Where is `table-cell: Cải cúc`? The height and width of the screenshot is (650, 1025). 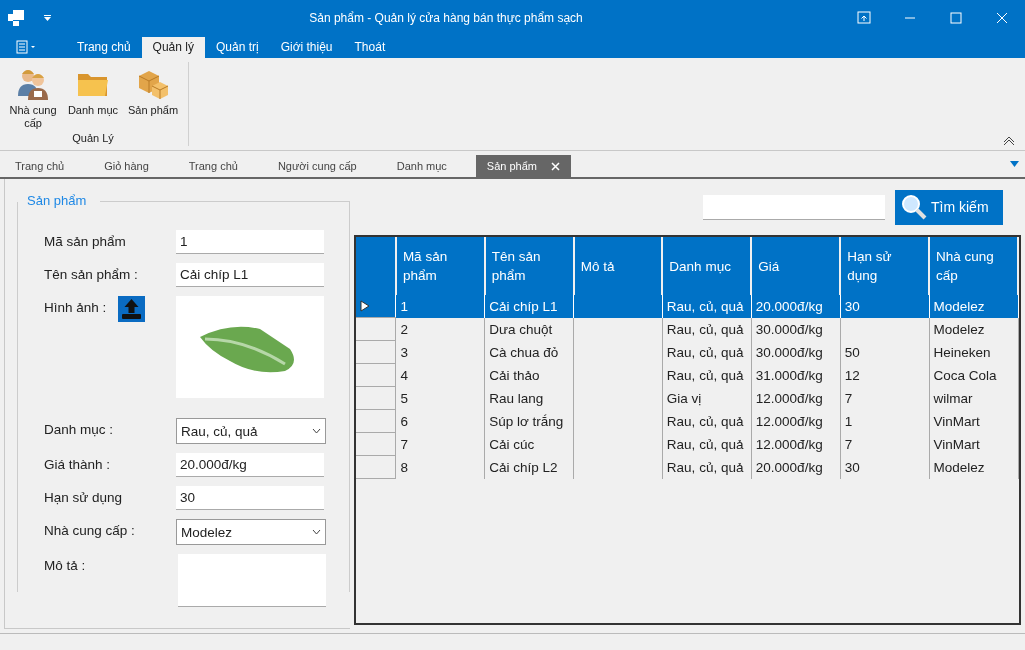
table-cell: Cải cúc is located at coordinates (529, 444).